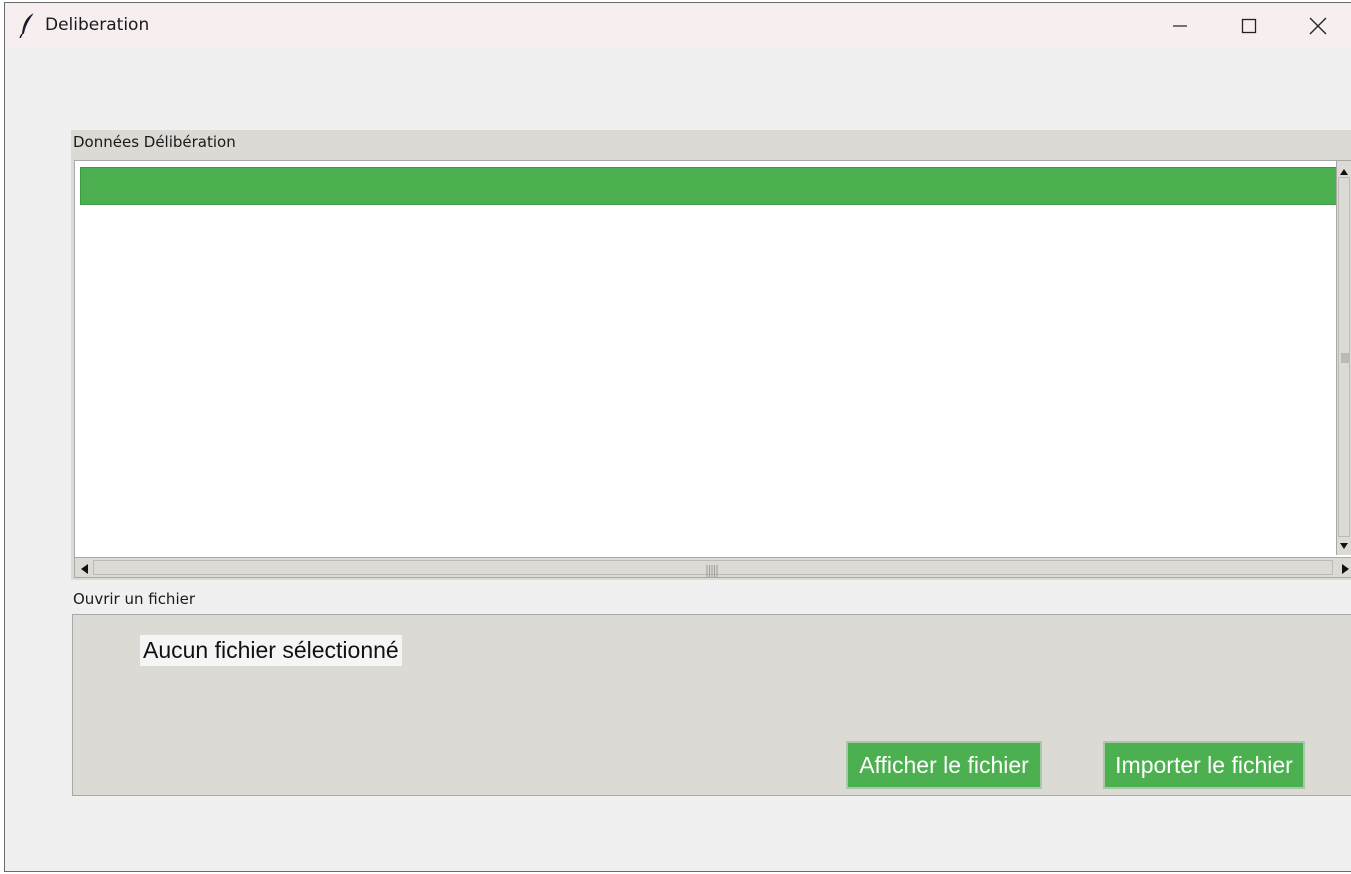 The image size is (1351, 874). What do you see at coordinates (154, 142) in the screenshot?
I see `data-section-label: Données Délibération` at bounding box center [154, 142].